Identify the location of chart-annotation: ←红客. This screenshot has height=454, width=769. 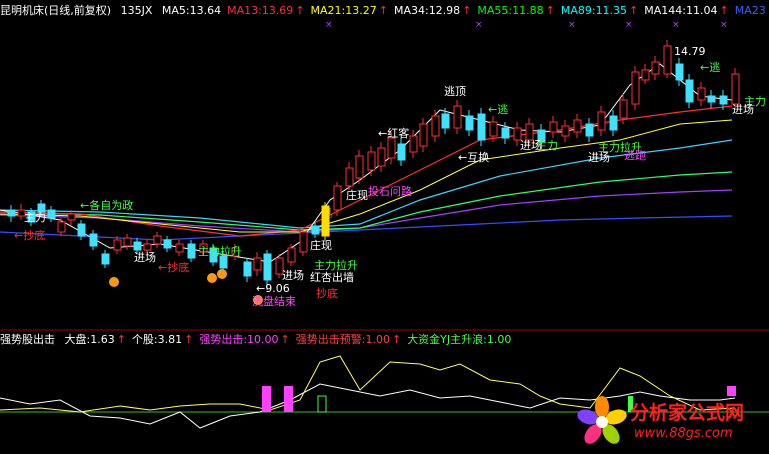
(394, 133).